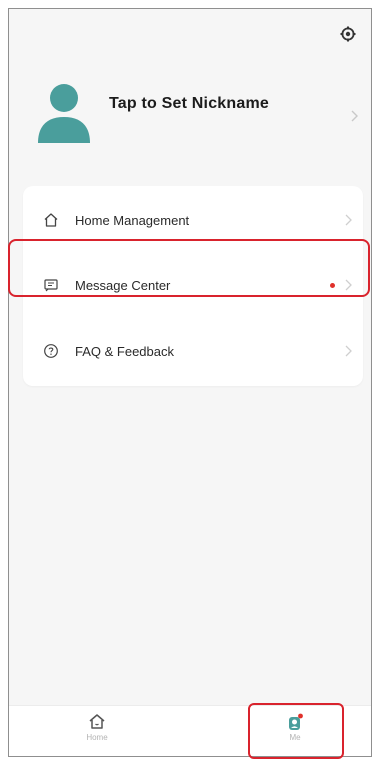 This screenshot has height=763, width=379. Describe the element at coordinates (295, 737) in the screenshot. I see `tab-label: Me` at that location.